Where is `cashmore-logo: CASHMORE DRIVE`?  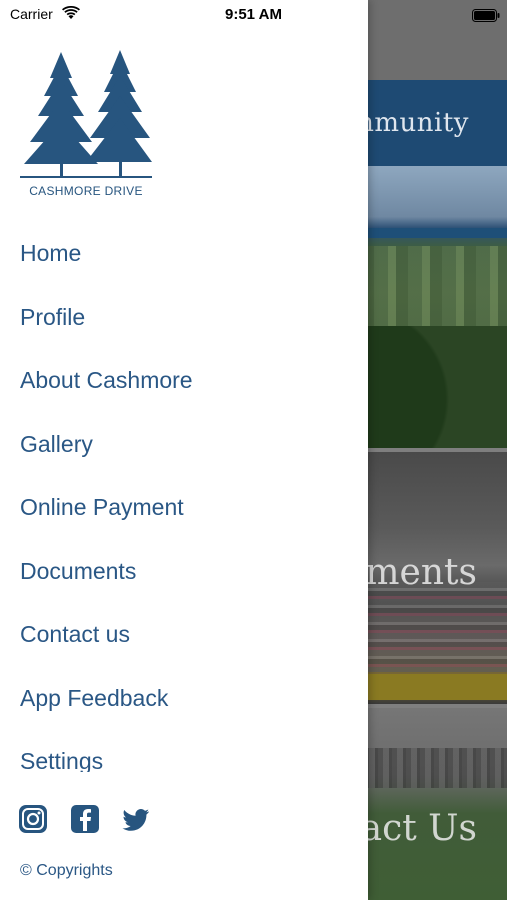 cashmore-logo: CASHMORE DRIVE is located at coordinates (86, 125).